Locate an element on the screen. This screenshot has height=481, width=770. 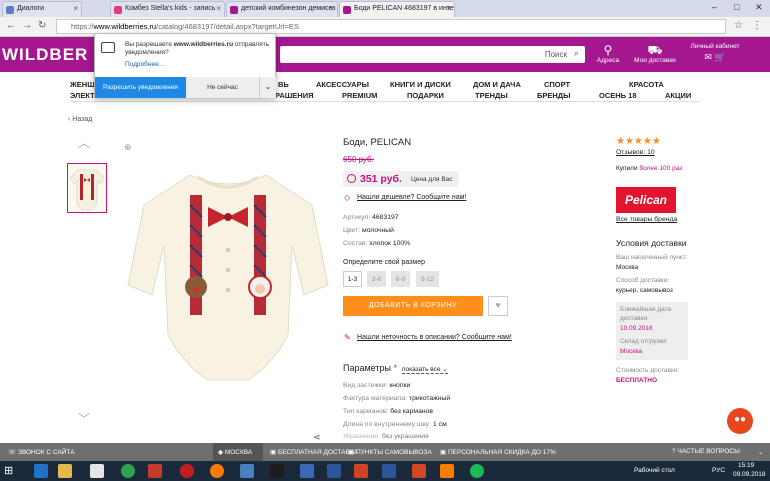
clock-icon is located at coordinates (351, 178).